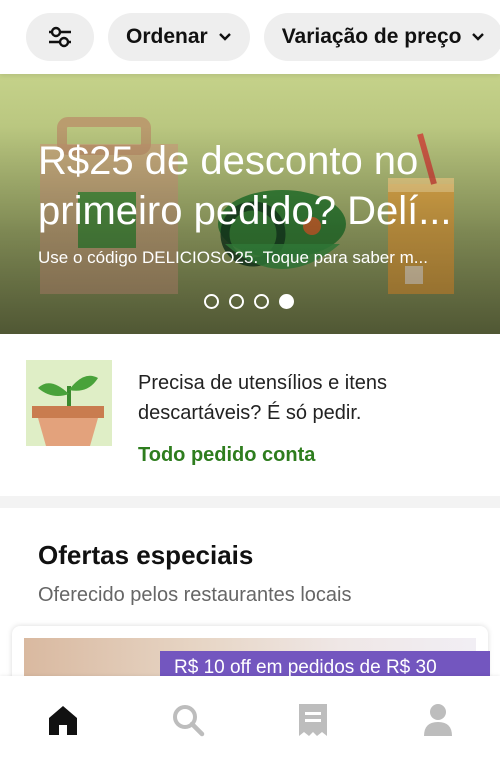 This screenshot has height=763, width=500. I want to click on nav-account, so click(438, 720).